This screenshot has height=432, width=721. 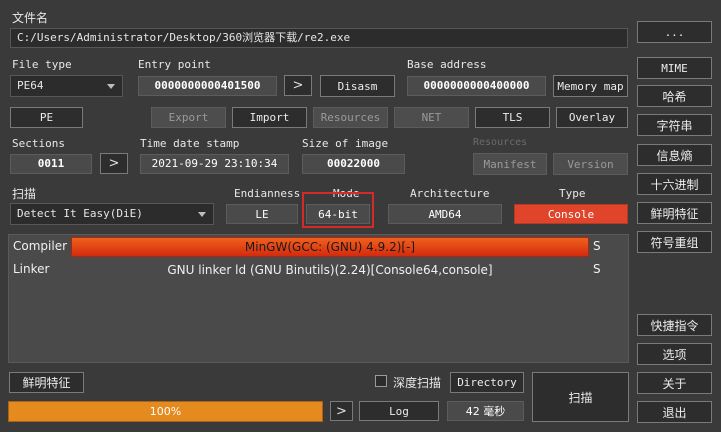 What do you see at coordinates (445, 214) in the screenshot?
I see `architecture-value: AMD64` at bounding box center [445, 214].